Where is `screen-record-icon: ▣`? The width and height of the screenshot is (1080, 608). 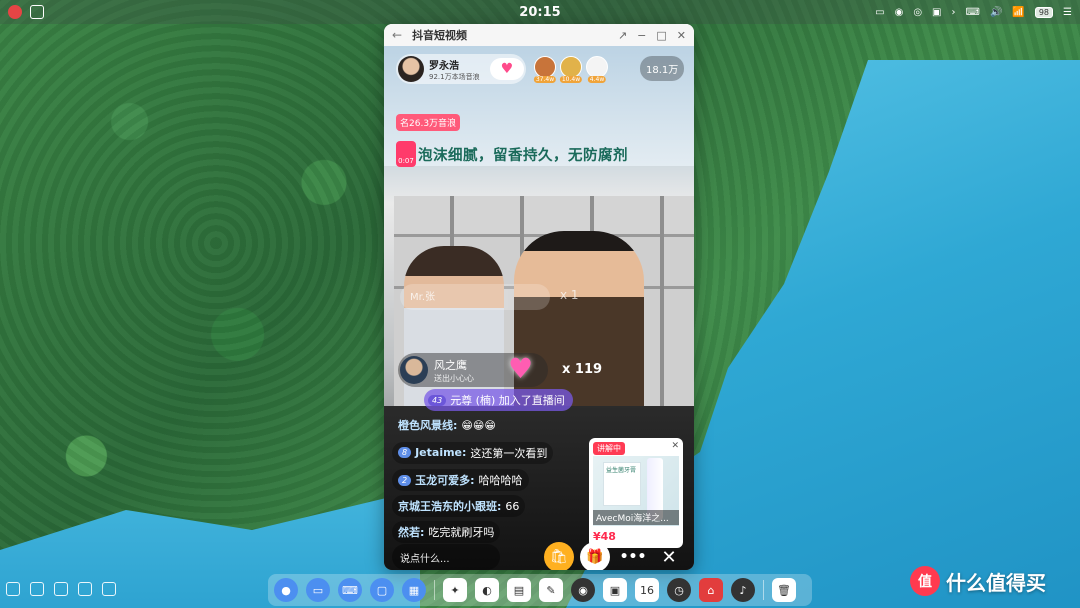 screen-record-icon: ▣ is located at coordinates (936, 12).